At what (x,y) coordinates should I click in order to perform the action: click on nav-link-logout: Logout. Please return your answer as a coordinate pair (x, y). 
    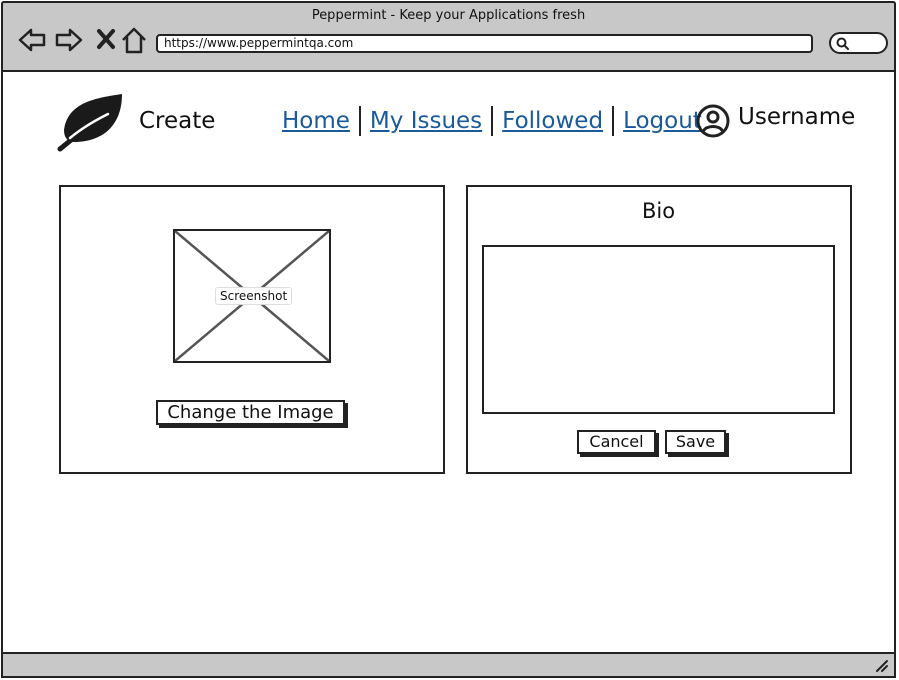
    Looking at the image, I should click on (662, 121).